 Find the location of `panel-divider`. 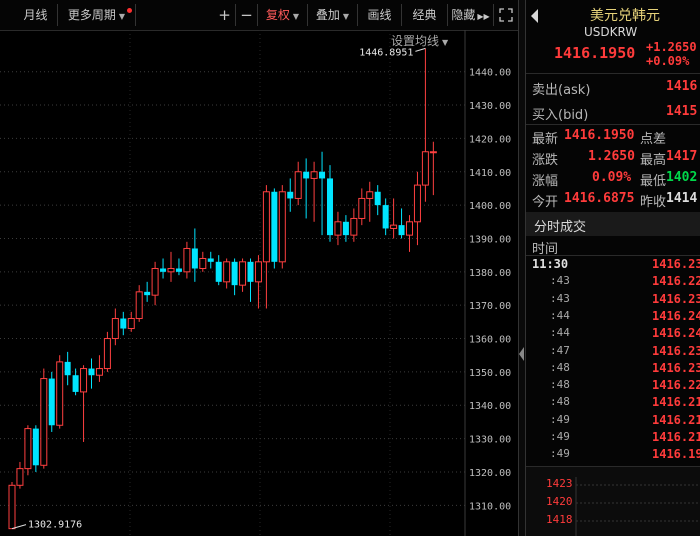

panel-divider is located at coordinates (522, 268).